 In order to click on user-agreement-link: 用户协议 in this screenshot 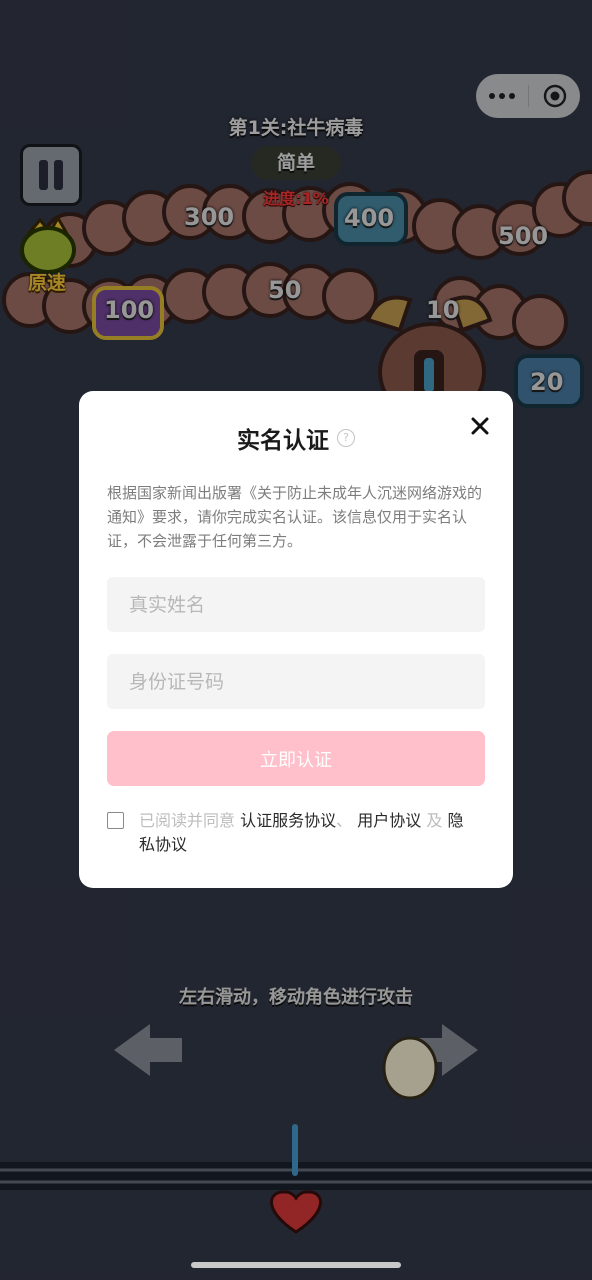, I will do `click(389, 820)`.